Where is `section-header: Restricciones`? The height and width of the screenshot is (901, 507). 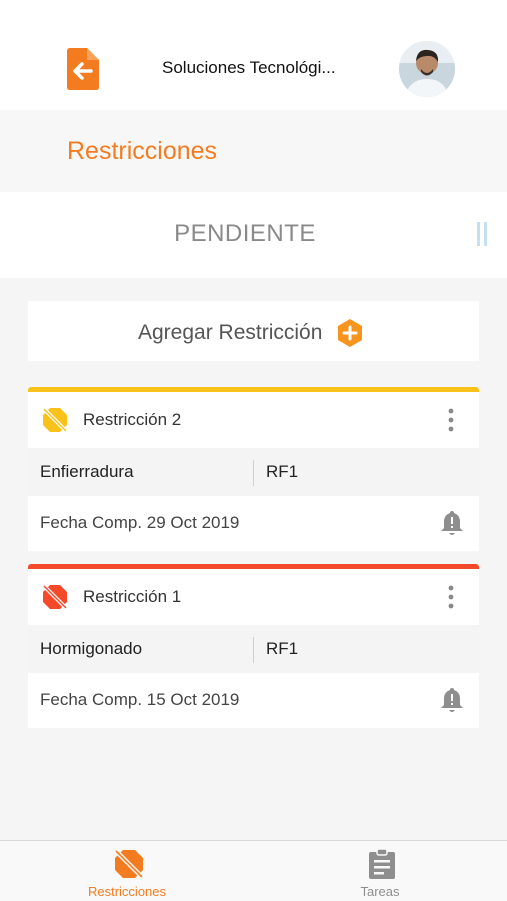
section-header: Restricciones is located at coordinates (253, 151).